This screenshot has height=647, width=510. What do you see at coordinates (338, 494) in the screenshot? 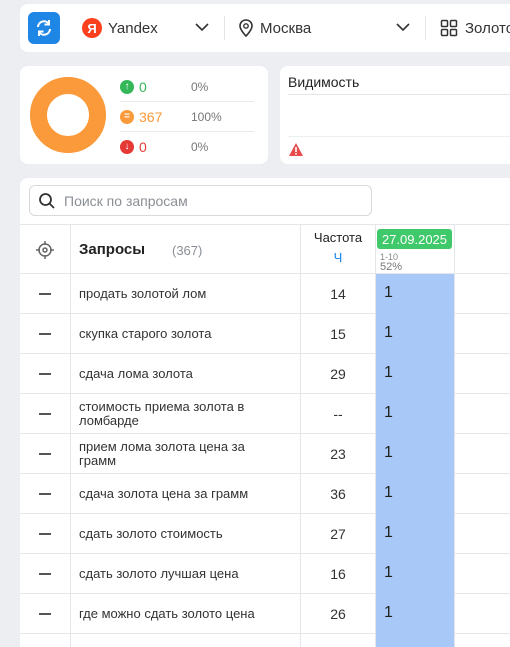
I see `query-frequency: 36` at bounding box center [338, 494].